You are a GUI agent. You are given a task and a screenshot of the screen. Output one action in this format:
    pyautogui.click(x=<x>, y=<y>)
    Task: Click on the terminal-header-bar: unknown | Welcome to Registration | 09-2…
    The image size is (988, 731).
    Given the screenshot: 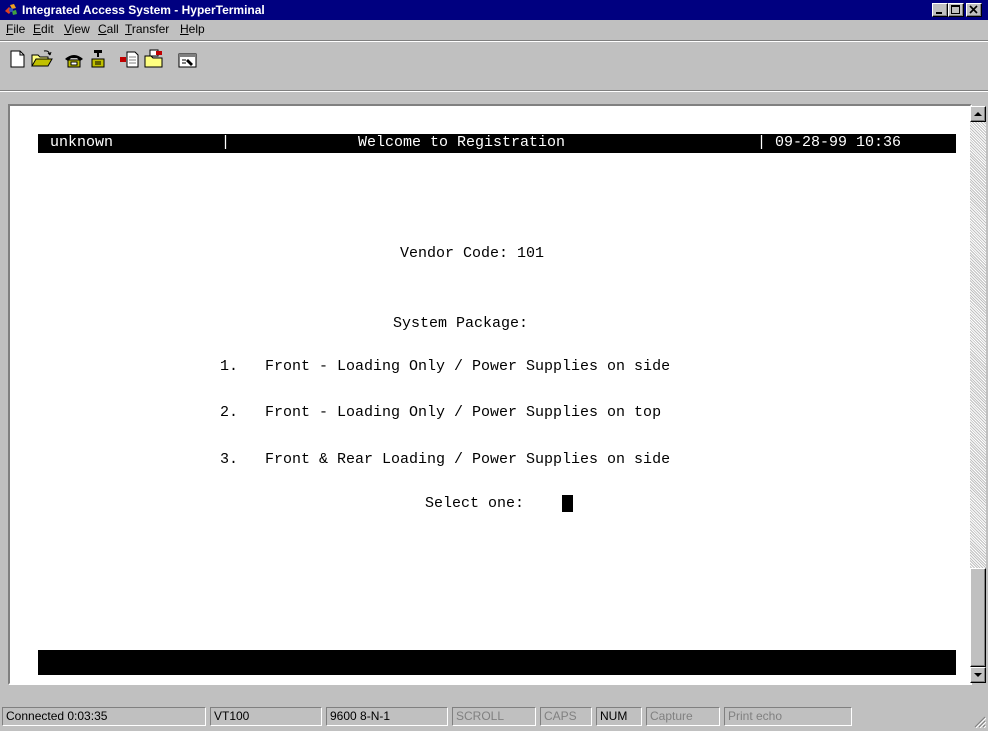 What is the action you would take?
    pyautogui.click(x=497, y=143)
    